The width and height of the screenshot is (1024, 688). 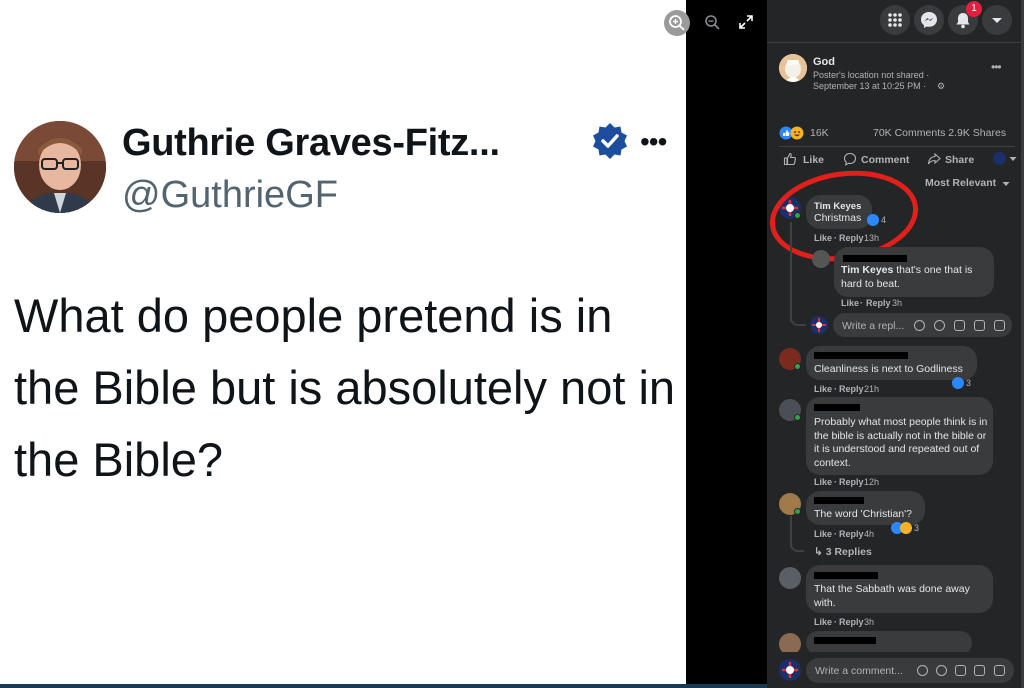 What do you see at coordinates (958, 383) in the screenshot?
I see `like-reaction-icon` at bounding box center [958, 383].